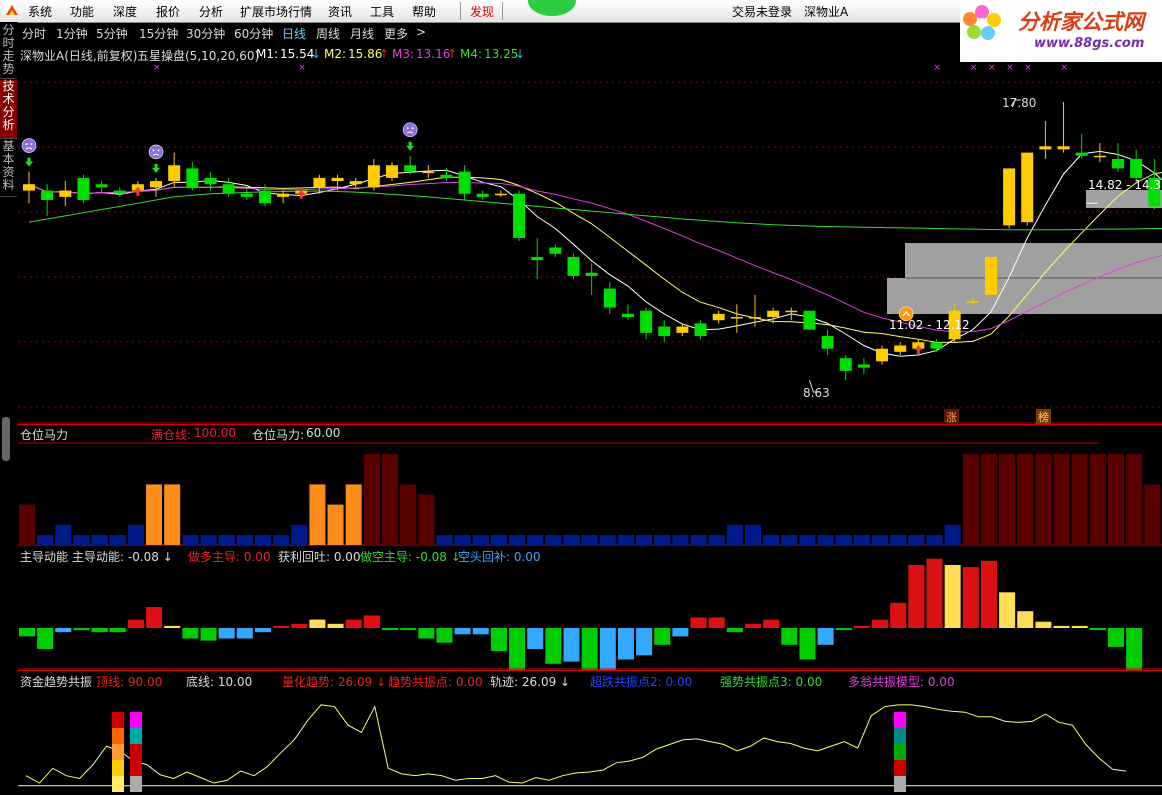  What do you see at coordinates (158, 33) in the screenshot?
I see `period-15min: 15分钟` at bounding box center [158, 33].